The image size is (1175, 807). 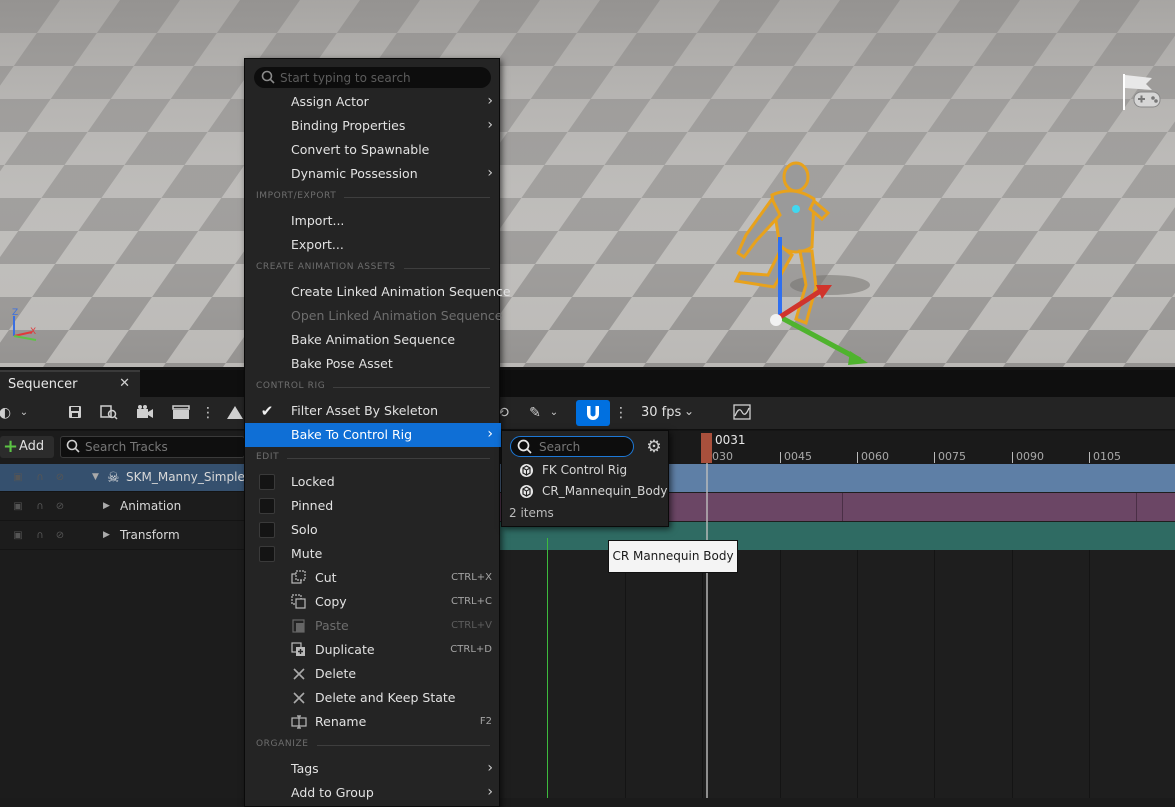 What do you see at coordinates (295, 386) in the screenshot?
I see `section-title: CONTROL RIG` at bounding box center [295, 386].